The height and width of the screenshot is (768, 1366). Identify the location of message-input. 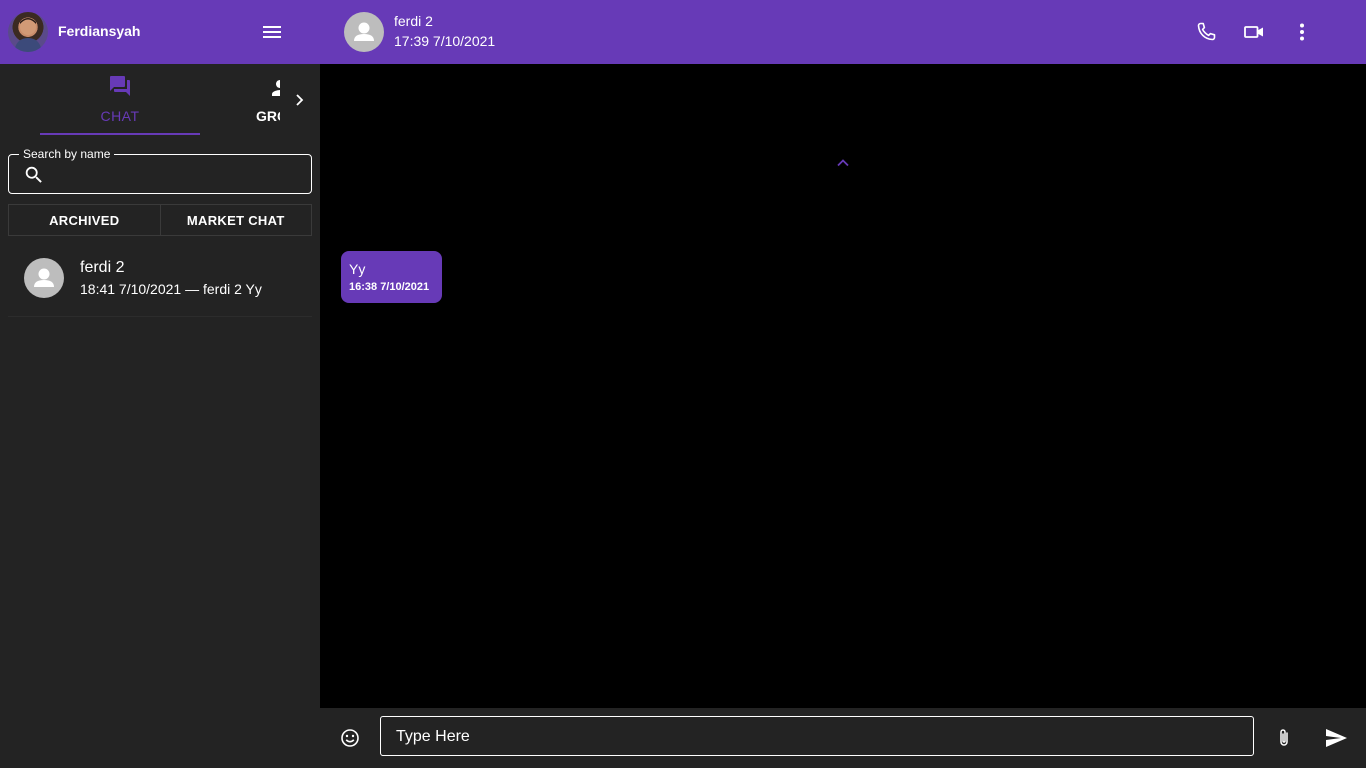
(816, 737).